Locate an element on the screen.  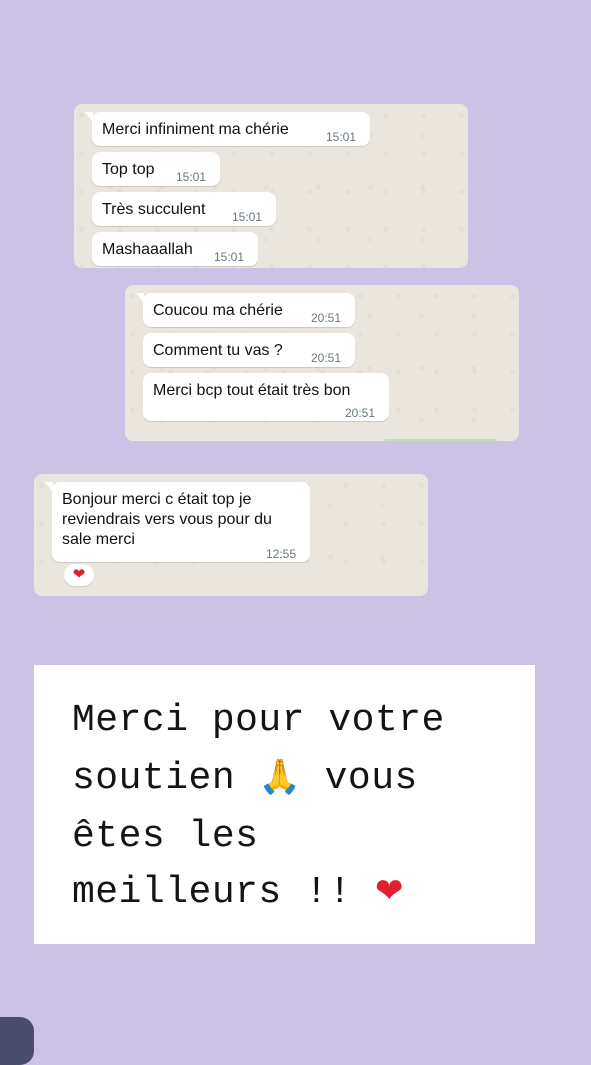
message-time: 12:55 is located at coordinates (281, 554).